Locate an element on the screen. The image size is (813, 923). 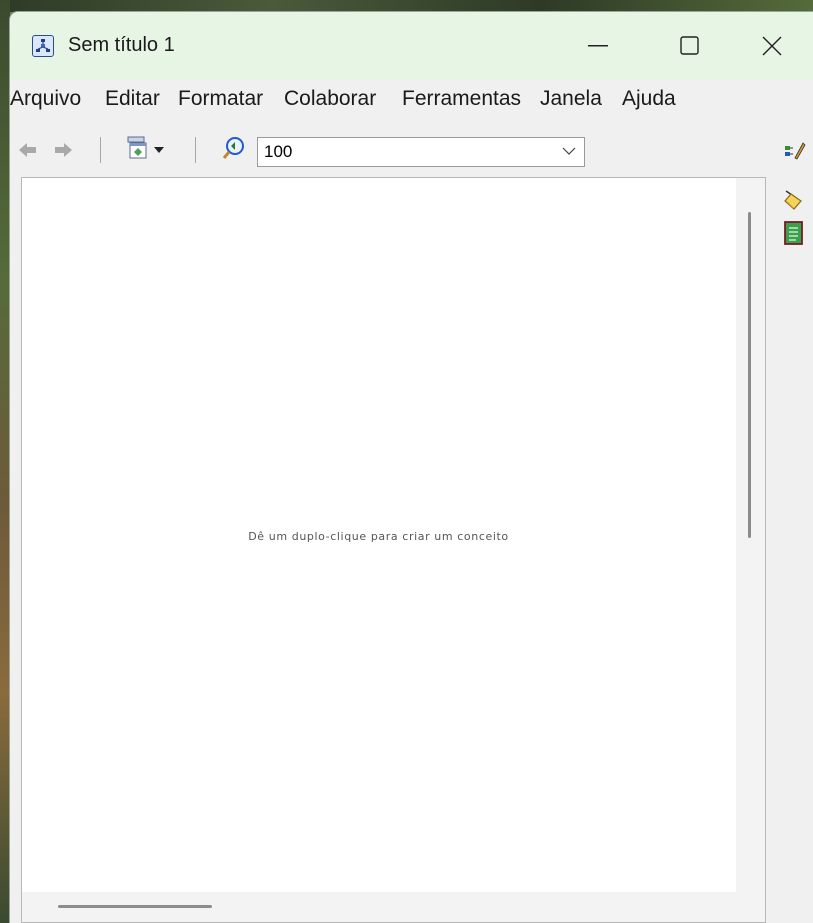
zoom-combobox: 100 is located at coordinates (421, 152).